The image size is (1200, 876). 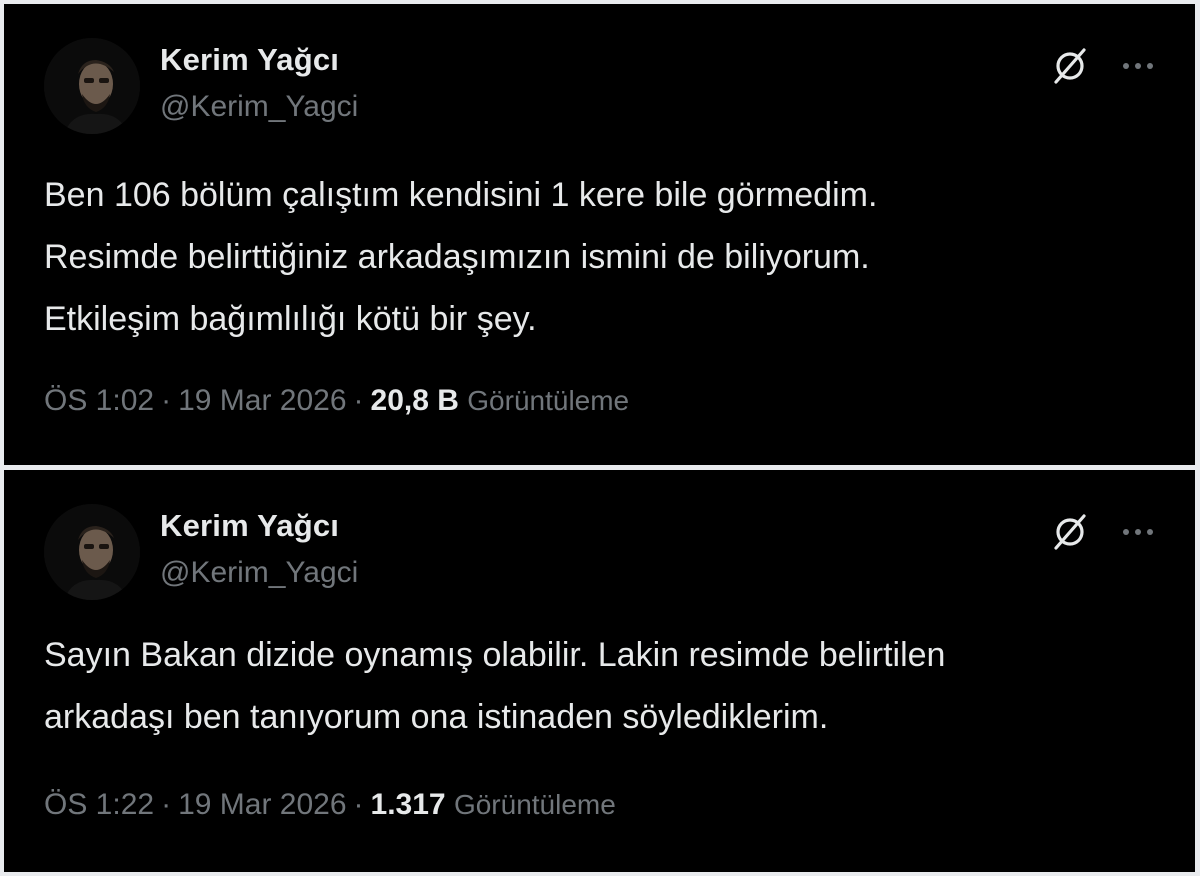 What do you see at coordinates (99, 804) in the screenshot?
I see `tweet-time: ÖS 1:22` at bounding box center [99, 804].